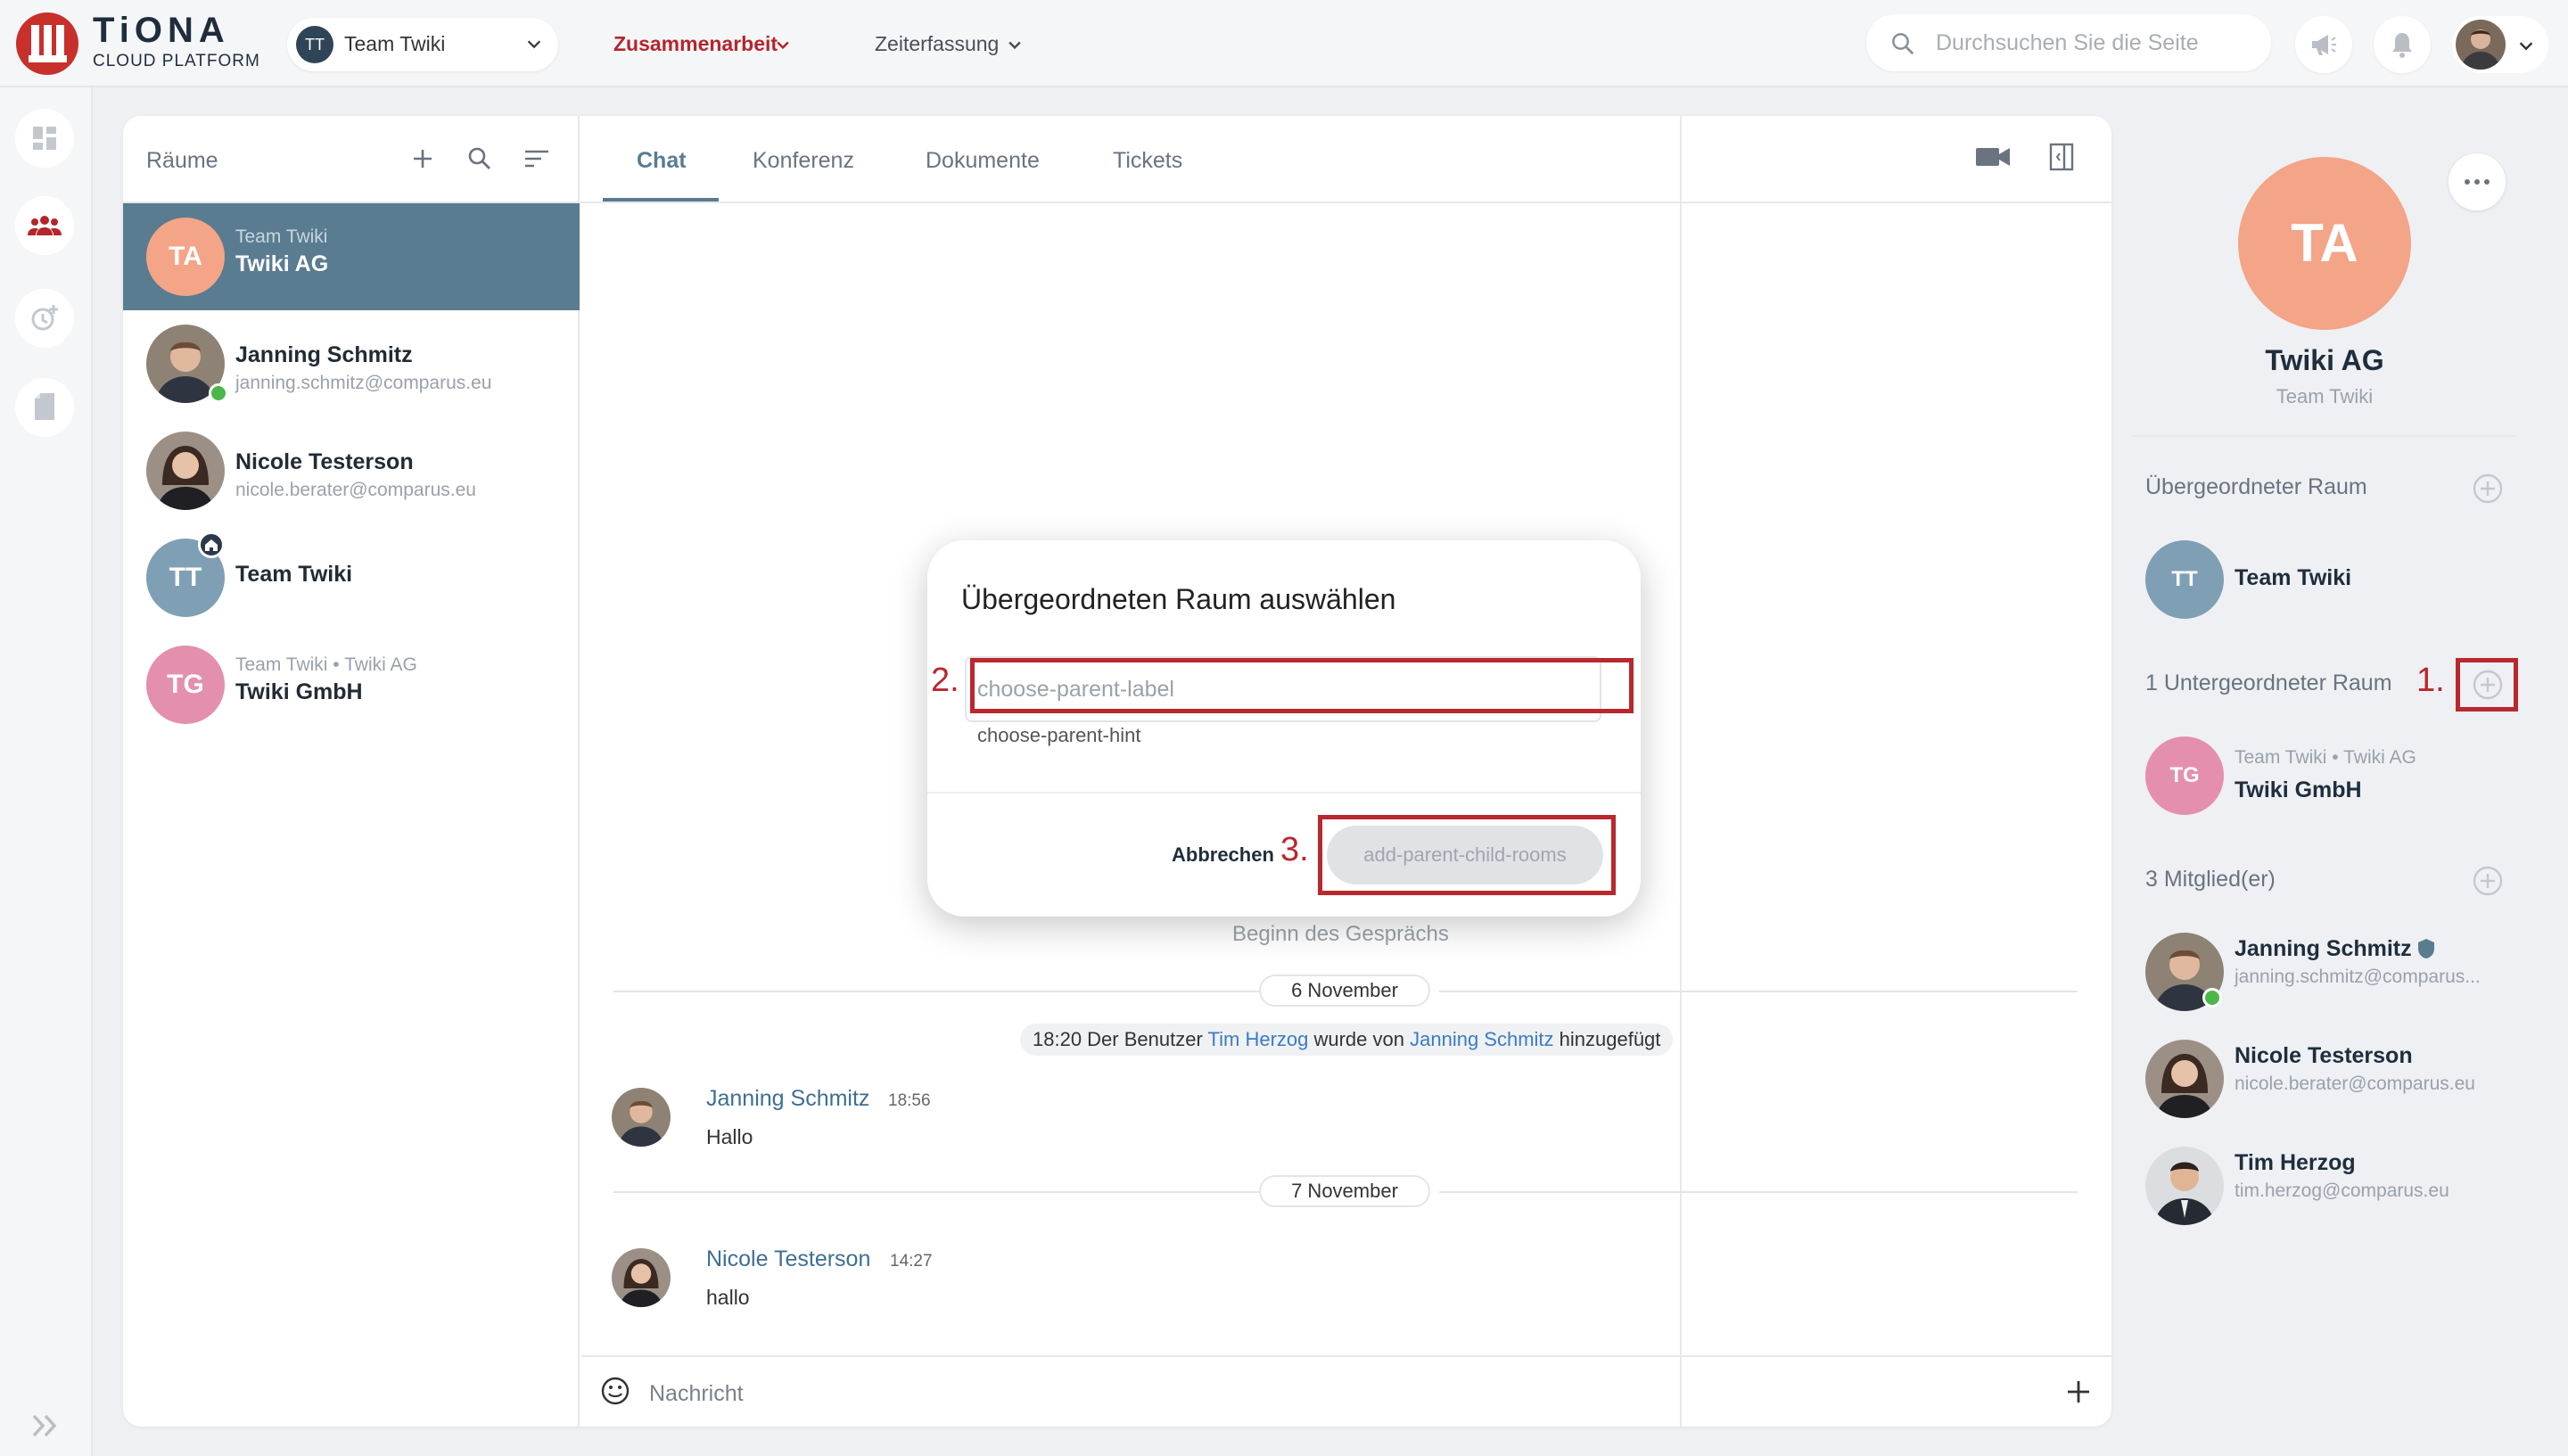  What do you see at coordinates (218, 393) in the screenshot?
I see `online-status-icon` at bounding box center [218, 393].